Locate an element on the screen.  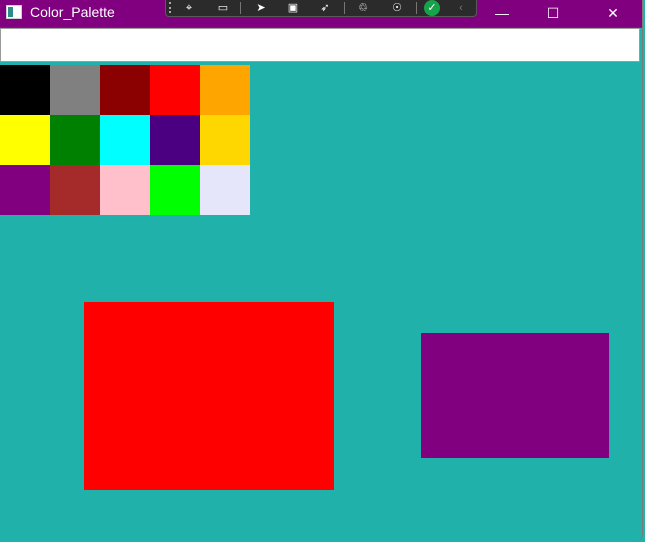
close-button: ✕ is located at coordinates (613, 13).